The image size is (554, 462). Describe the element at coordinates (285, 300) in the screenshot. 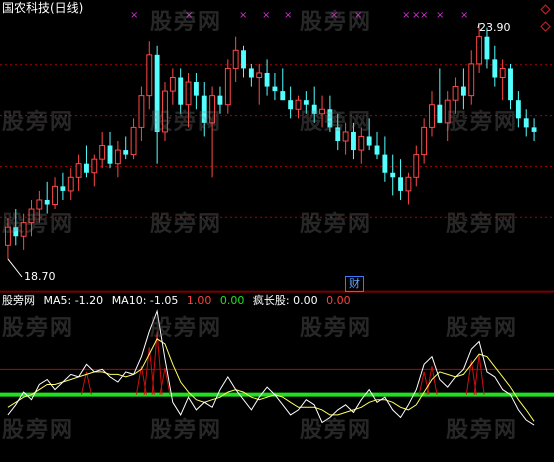

I see `surge-signal-value: 疯长股: 0.00` at that location.